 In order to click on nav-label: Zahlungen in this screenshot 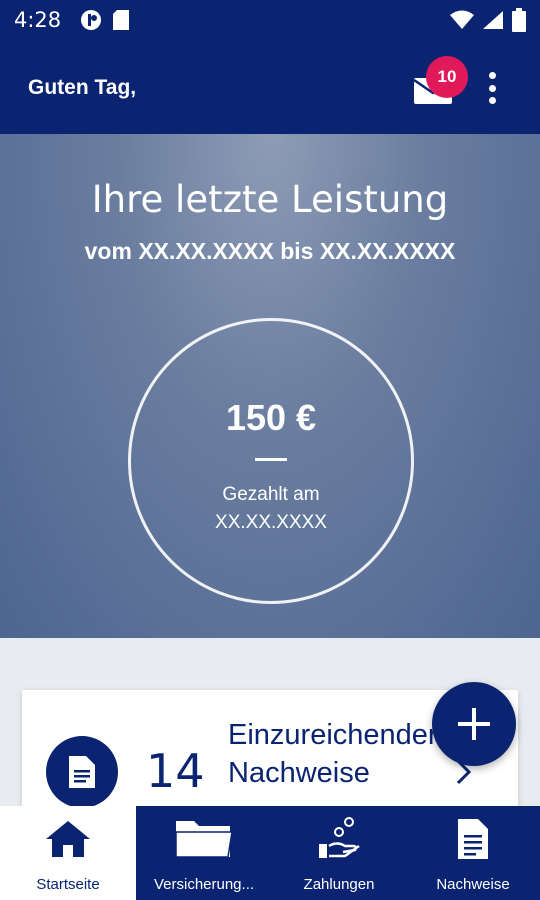, I will do `click(339, 884)`.